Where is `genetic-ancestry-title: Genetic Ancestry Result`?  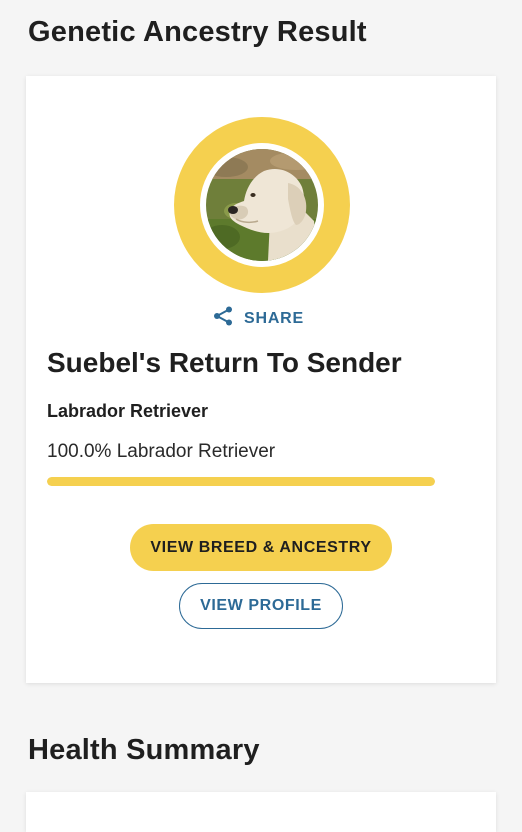
genetic-ancestry-title: Genetic Ancestry Result is located at coordinates (197, 32).